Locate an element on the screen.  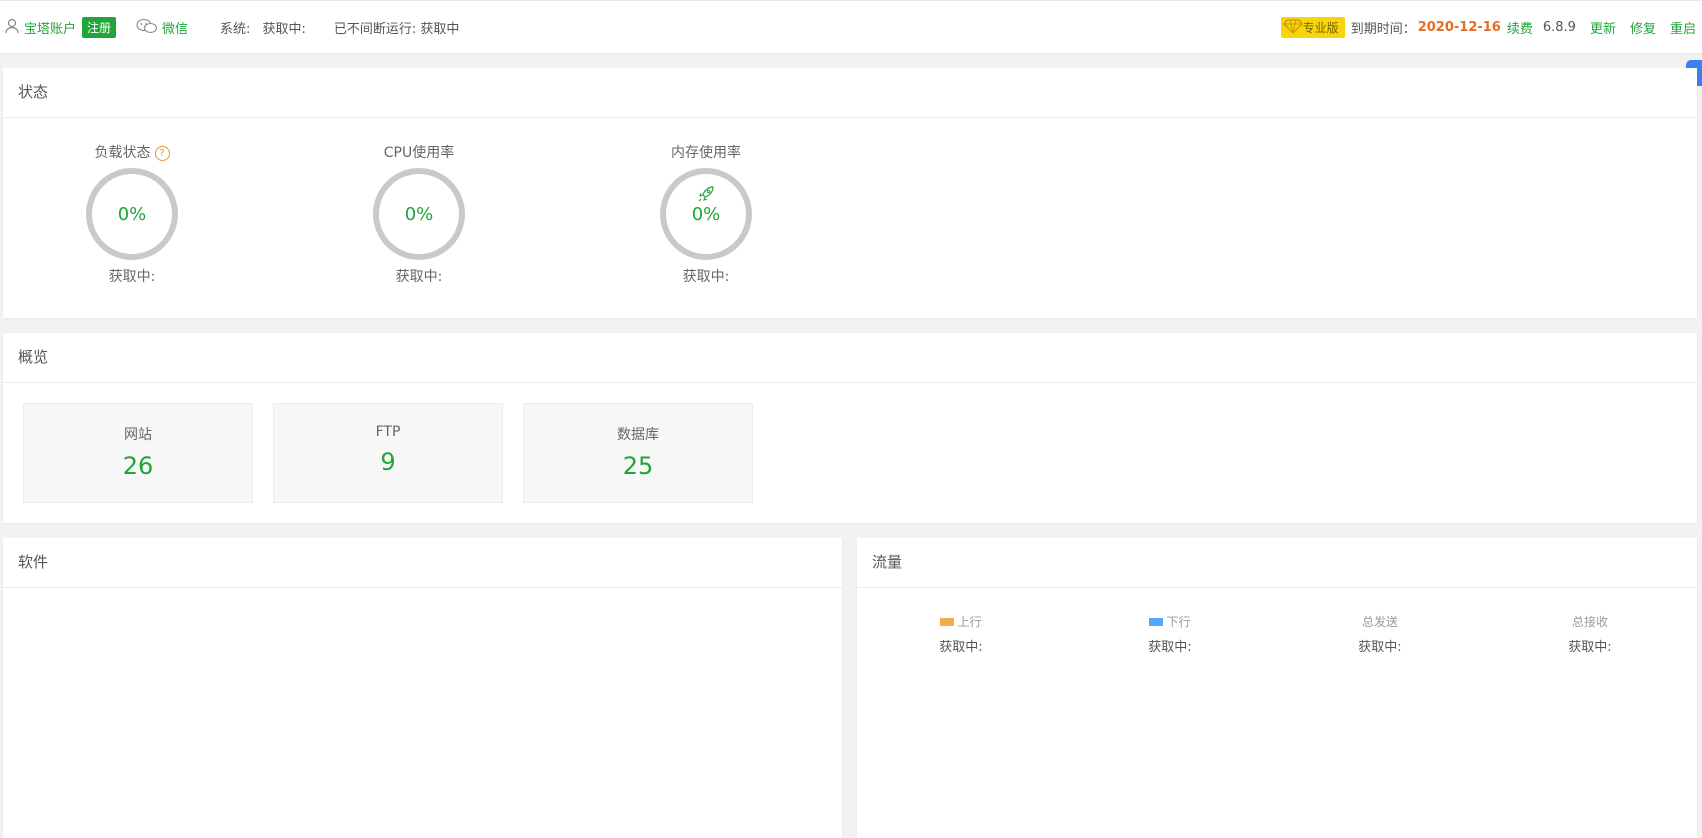
restart-link: 重启 is located at coordinates (1683, 27).